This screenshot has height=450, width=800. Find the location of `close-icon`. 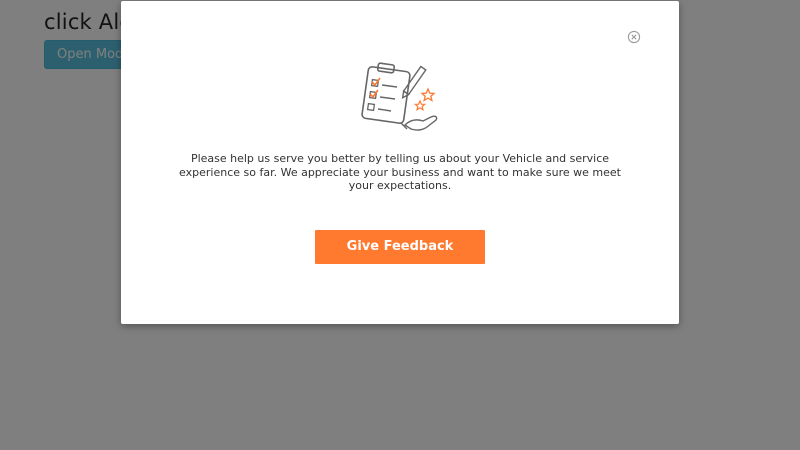

close-icon is located at coordinates (634, 36).